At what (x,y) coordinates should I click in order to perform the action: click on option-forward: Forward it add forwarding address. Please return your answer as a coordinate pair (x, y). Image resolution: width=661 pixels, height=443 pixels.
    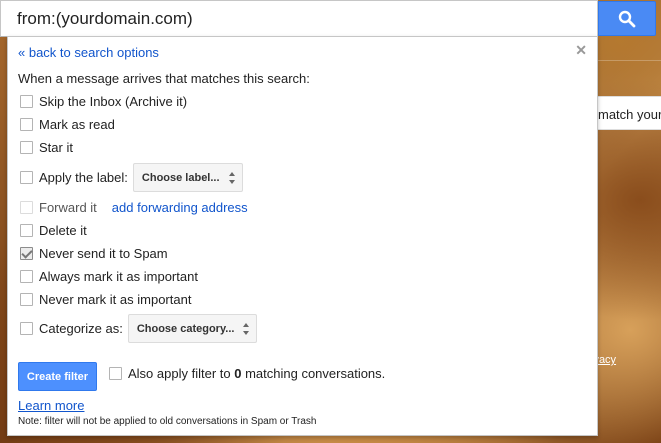
    Looking at the image, I should click on (134, 207).